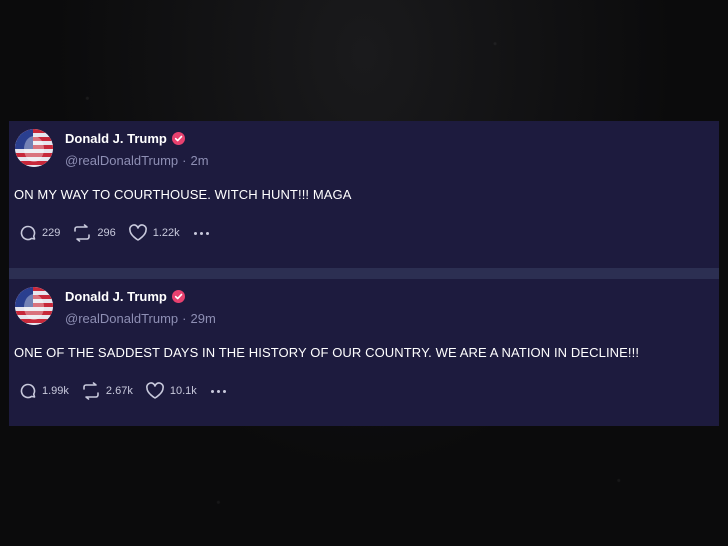 This screenshot has width=728, height=546. Describe the element at coordinates (183, 391) in the screenshot. I see `like-count: 10.1k` at that location.